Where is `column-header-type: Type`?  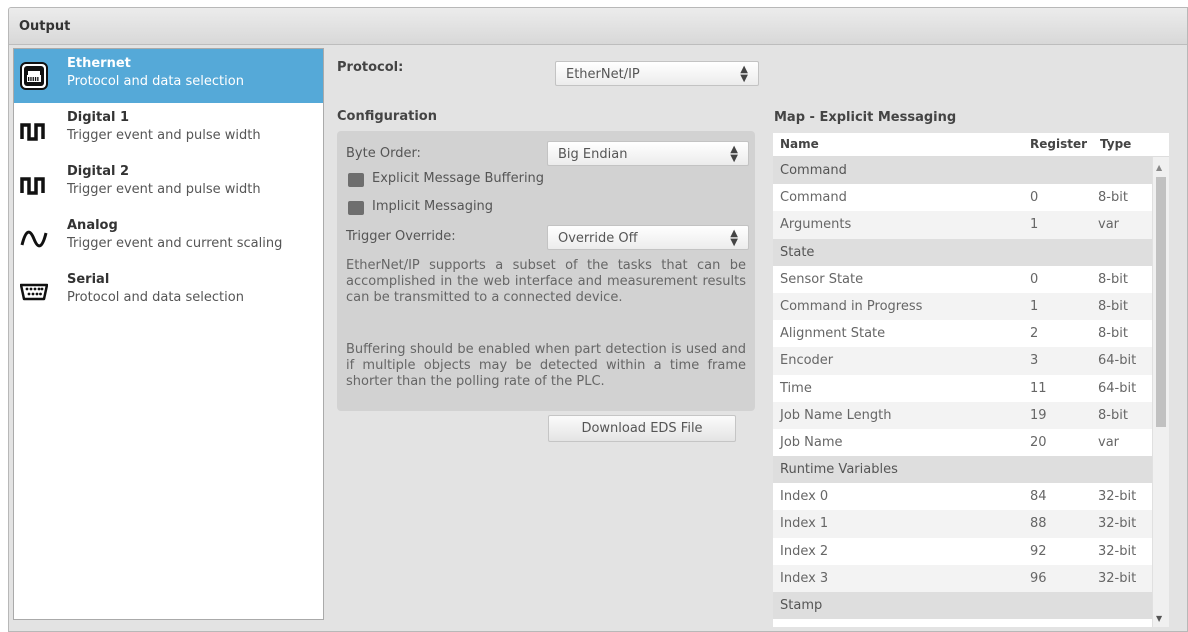 column-header-type: Type is located at coordinates (1115, 144).